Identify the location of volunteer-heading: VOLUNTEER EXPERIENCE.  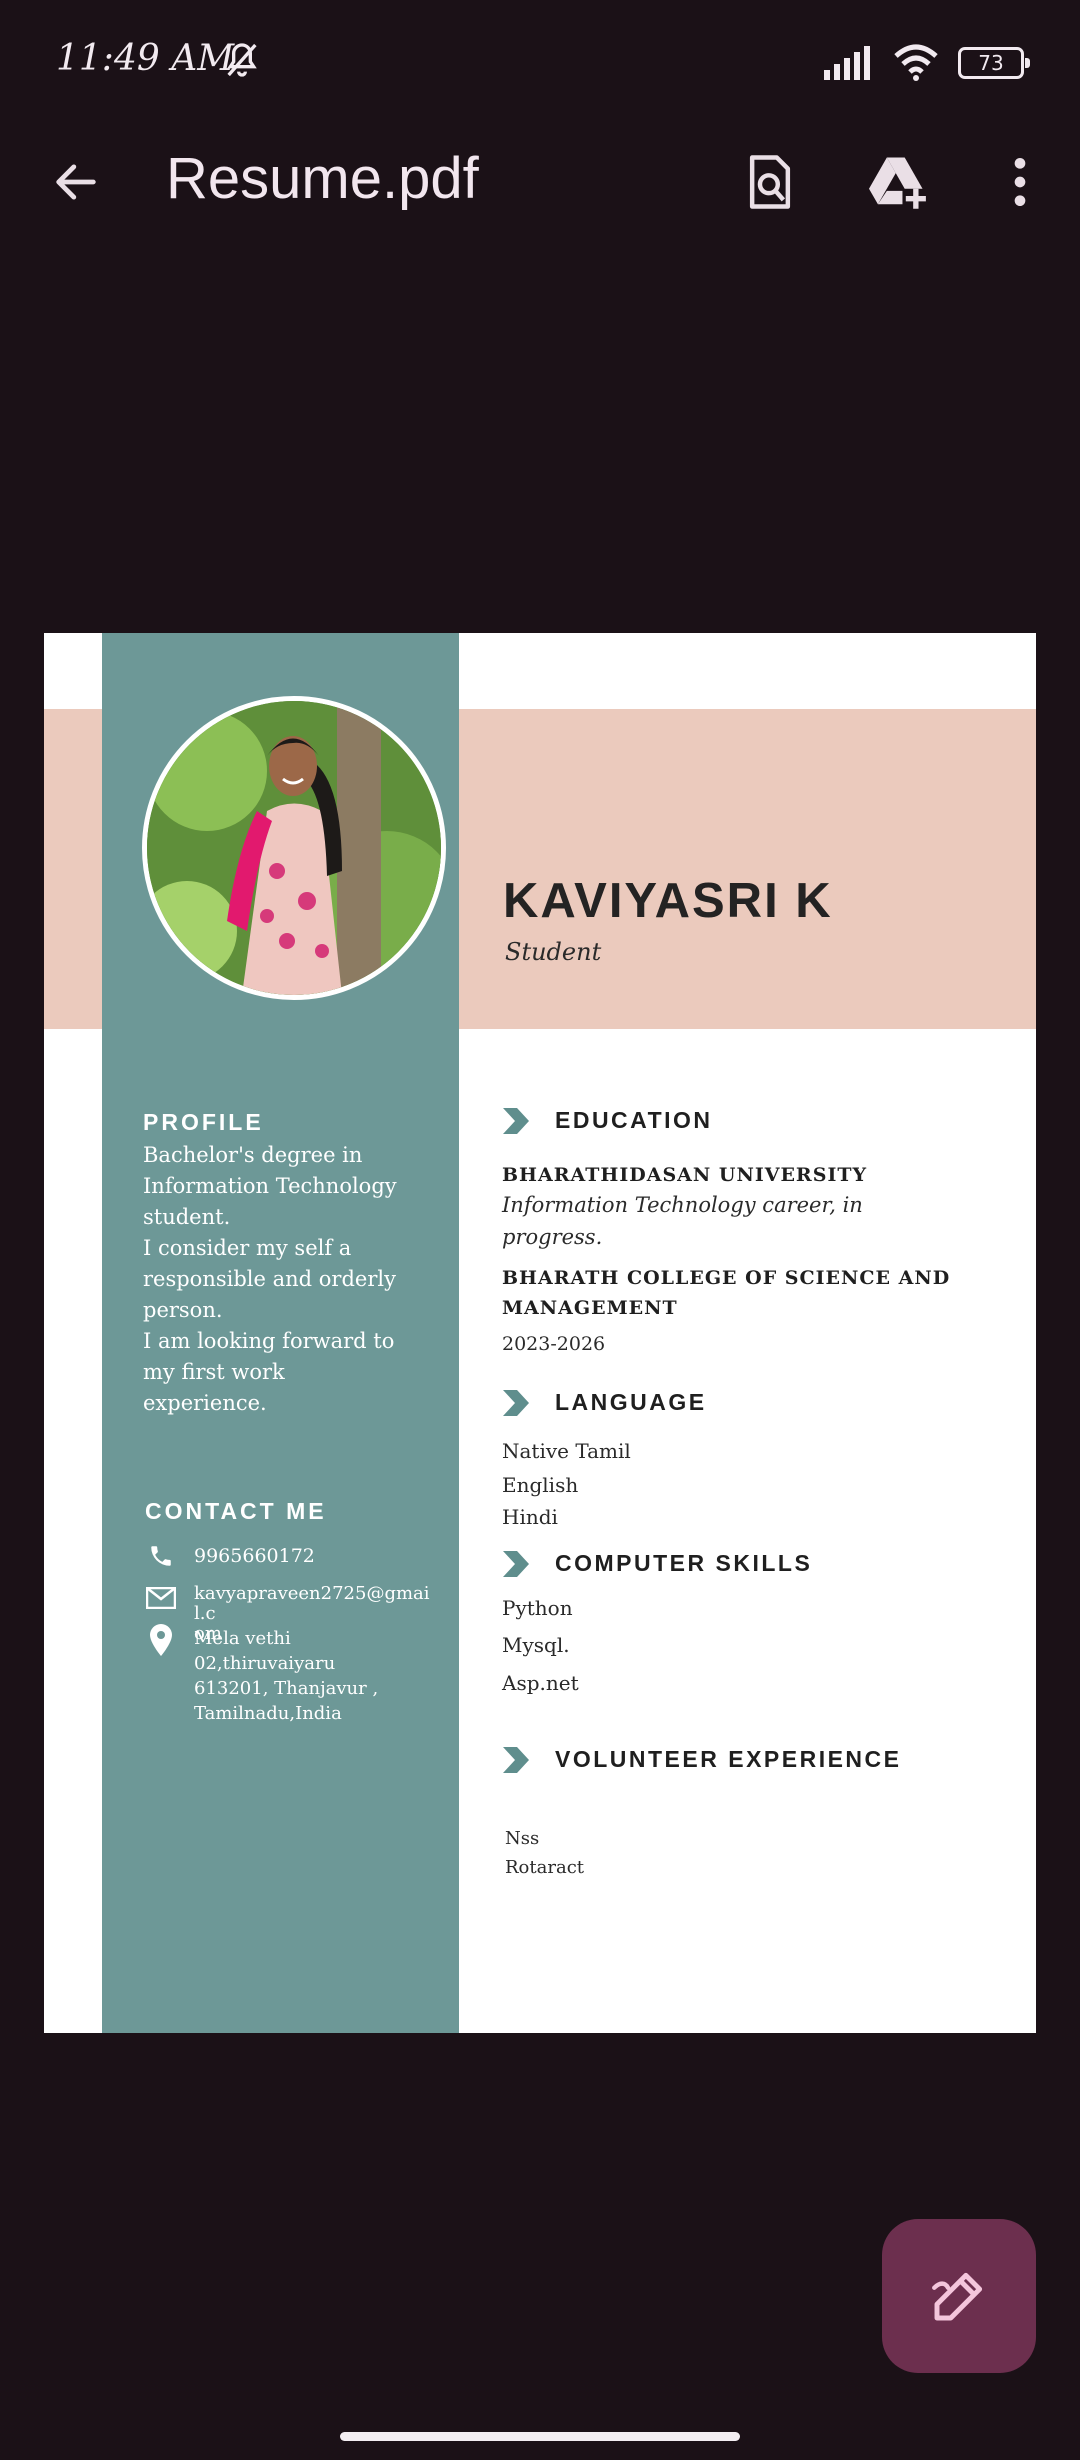
(728, 1759).